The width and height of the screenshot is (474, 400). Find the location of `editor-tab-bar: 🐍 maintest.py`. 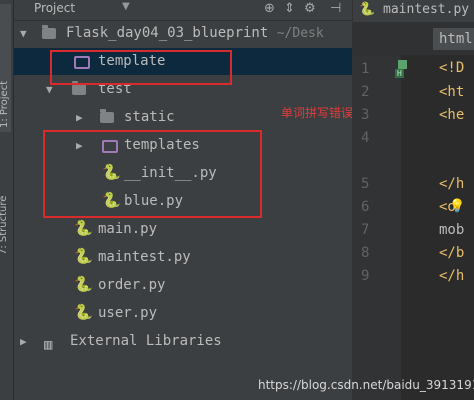

editor-tab-bar: 🐍 maintest.py is located at coordinates (413, 11).